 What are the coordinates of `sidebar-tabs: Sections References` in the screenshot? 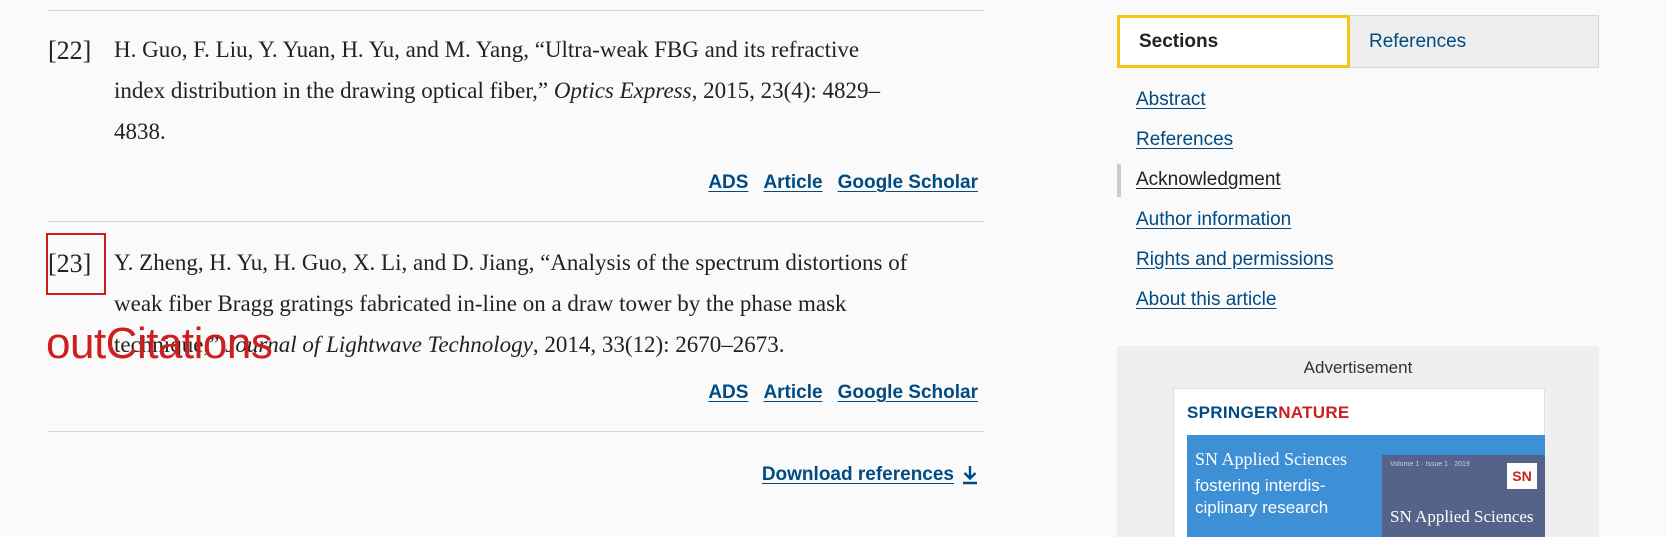 It's located at (1358, 41).